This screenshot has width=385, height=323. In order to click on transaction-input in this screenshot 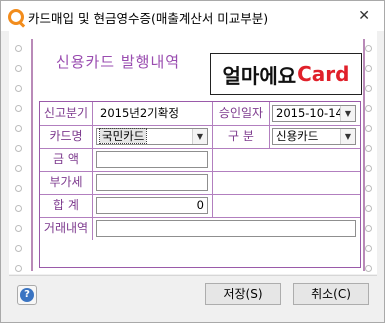, I will do `click(226, 228)`.